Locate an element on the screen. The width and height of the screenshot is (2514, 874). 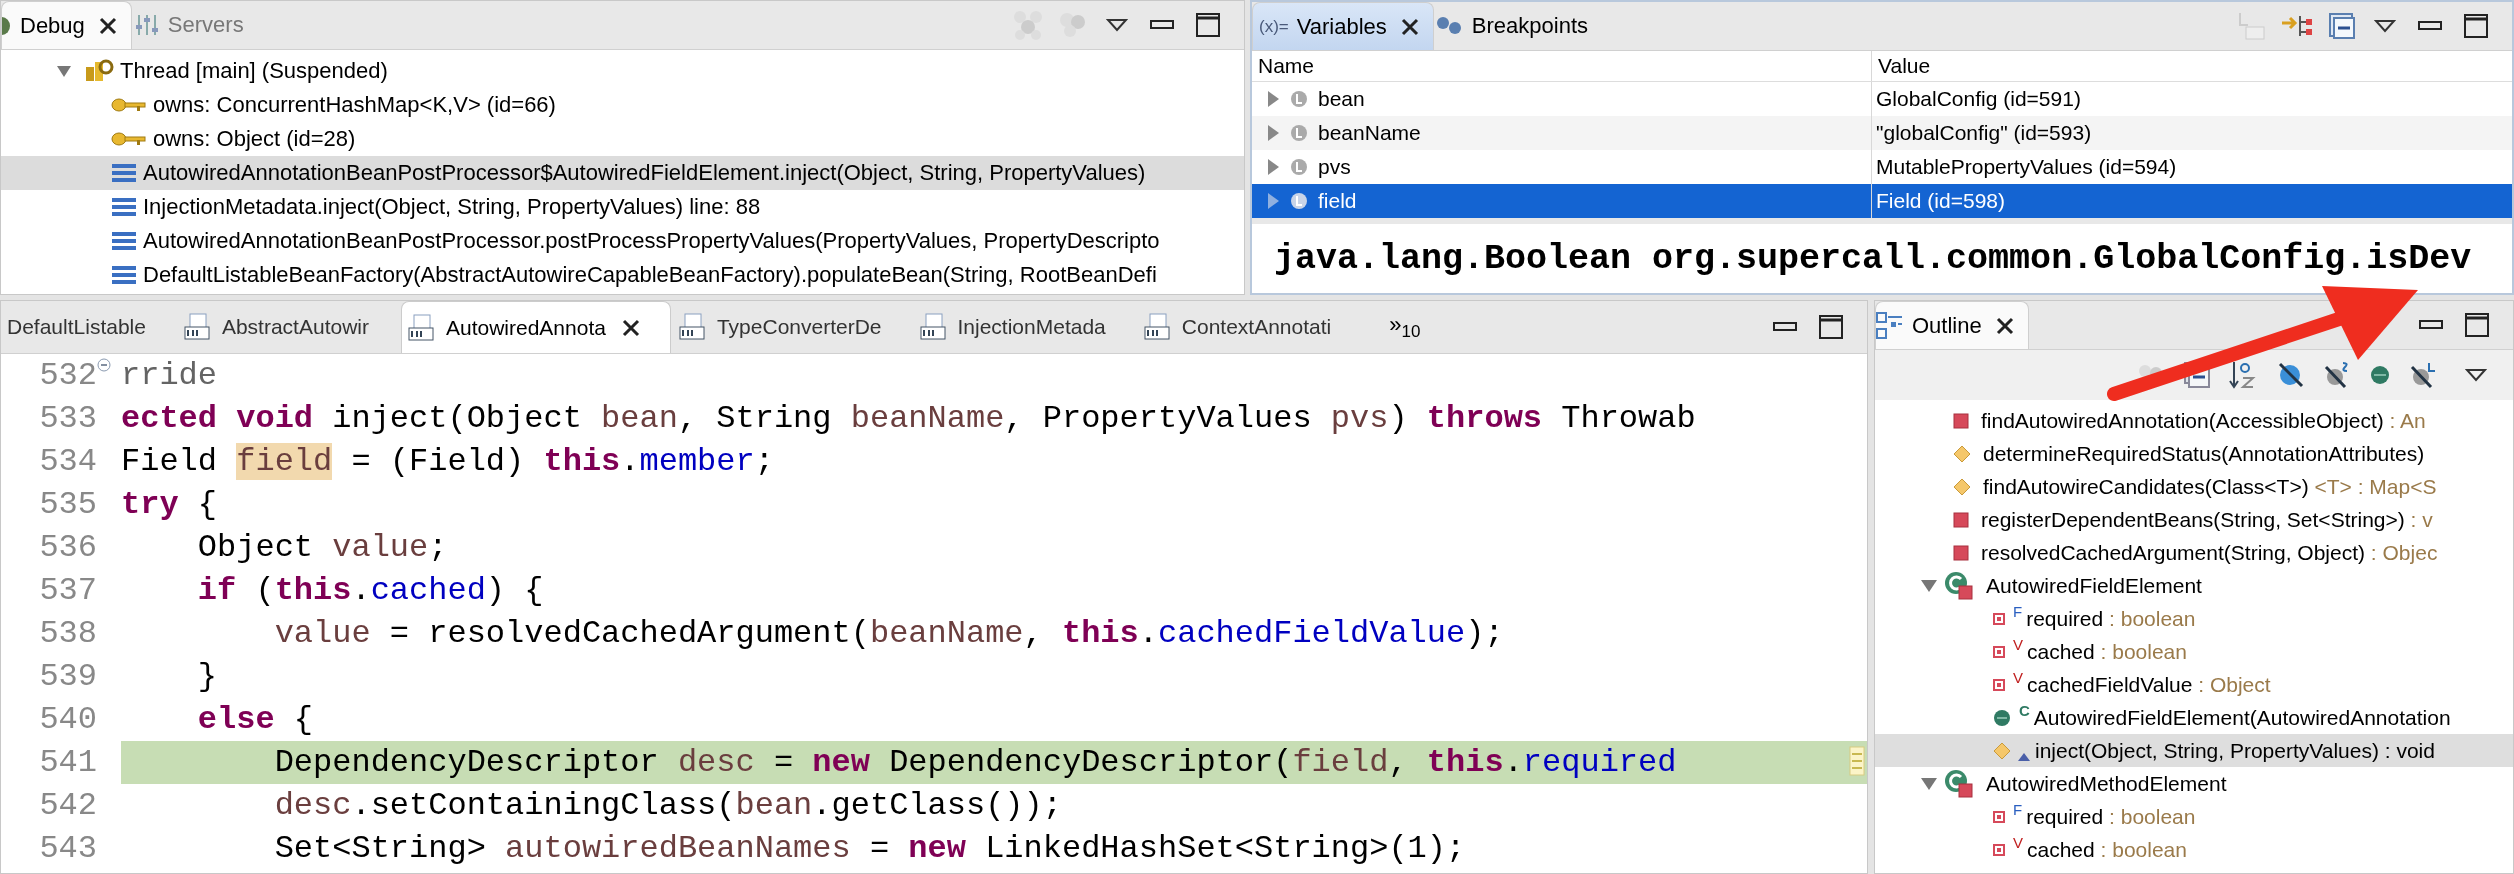
outline-item: AutowiredMethodElement is located at coordinates (2194, 783).